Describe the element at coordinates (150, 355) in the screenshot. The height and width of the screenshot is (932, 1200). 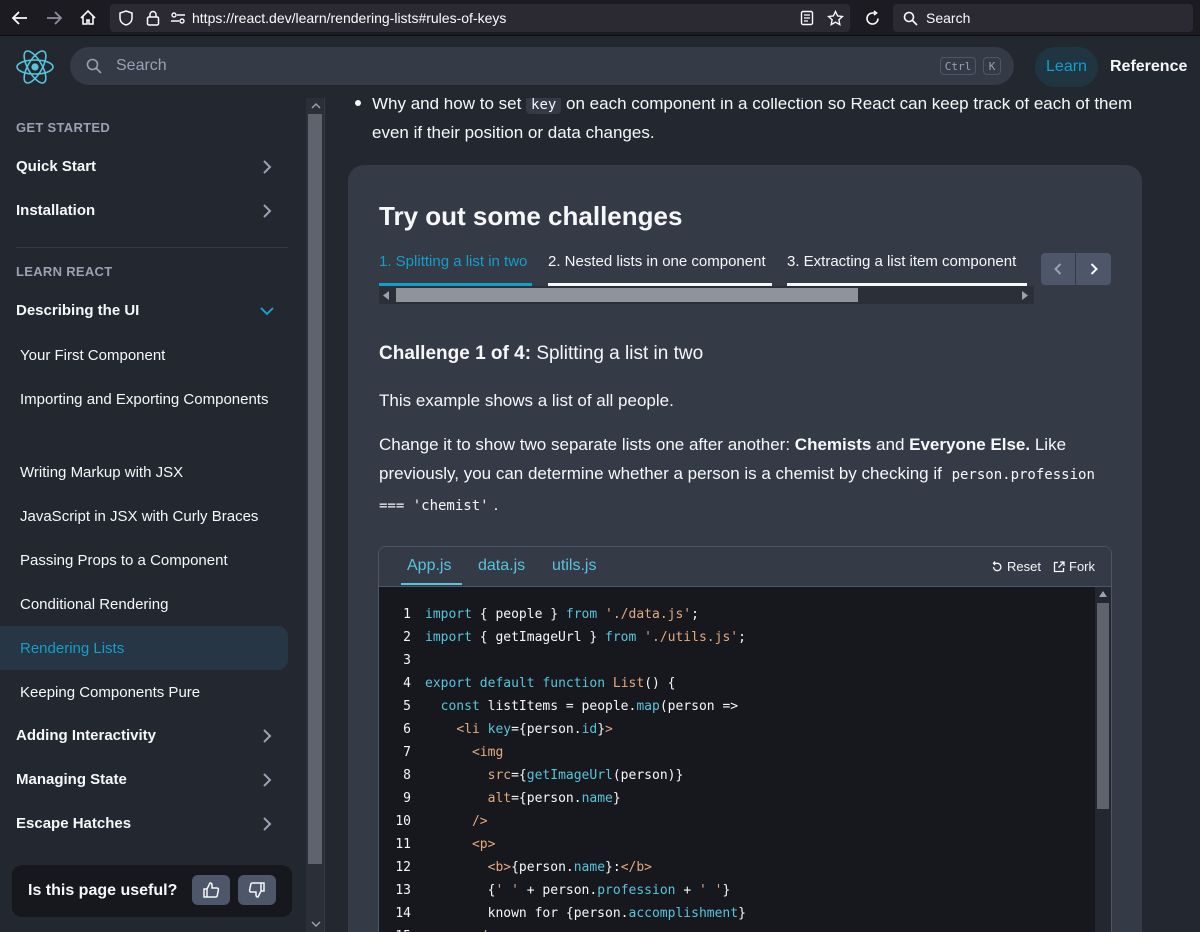
I see `sidebar-item-your-first-component: Your First Component` at that location.